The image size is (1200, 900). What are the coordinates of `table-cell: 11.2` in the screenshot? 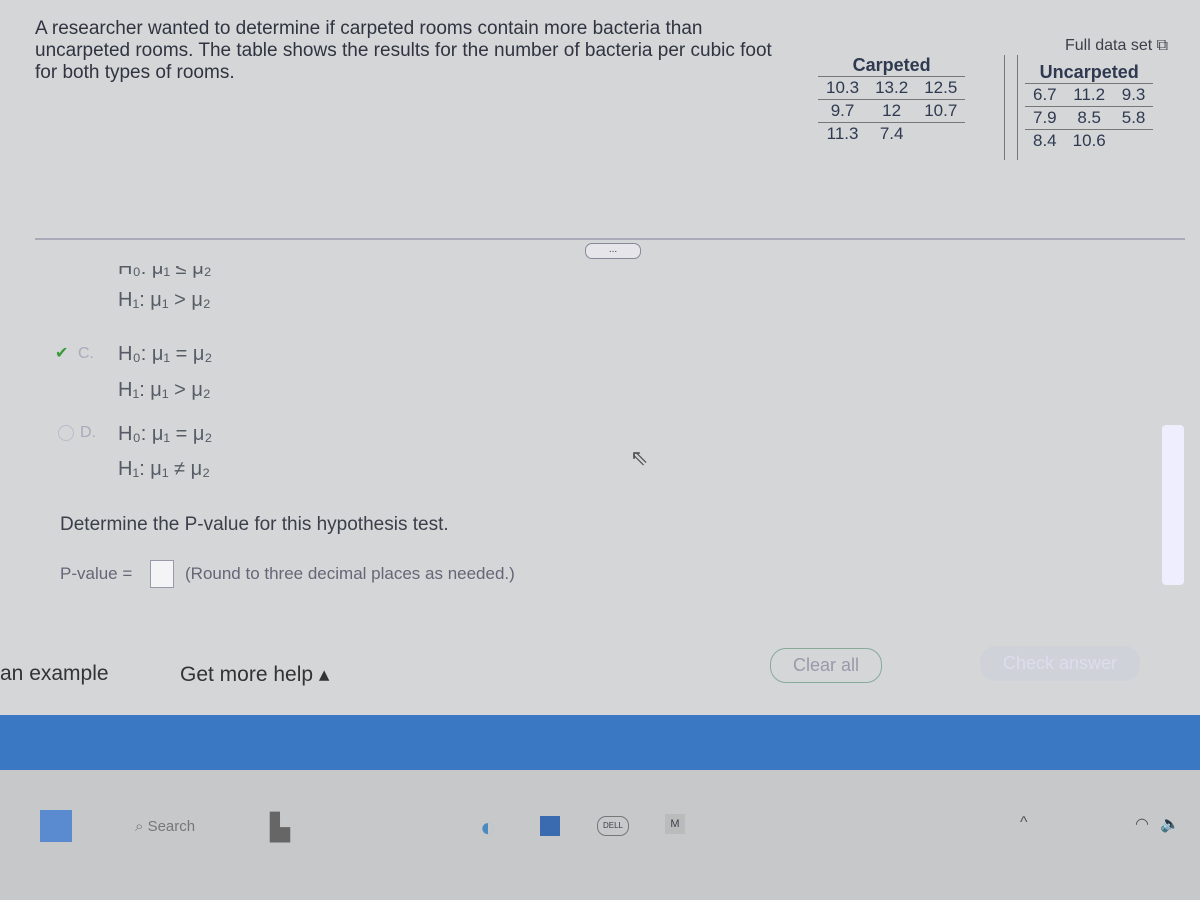 It's located at (1089, 95).